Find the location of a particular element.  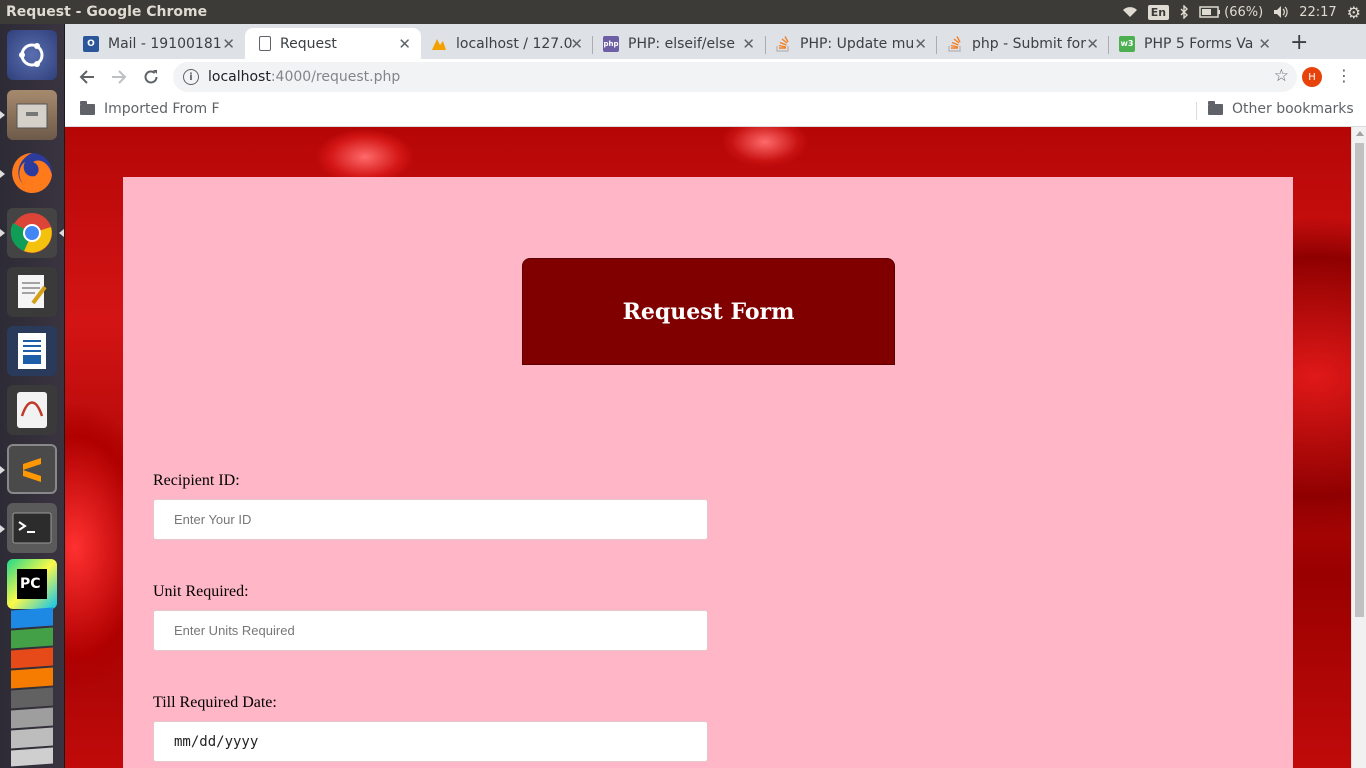

settings-icon is located at coordinates (32, 698).